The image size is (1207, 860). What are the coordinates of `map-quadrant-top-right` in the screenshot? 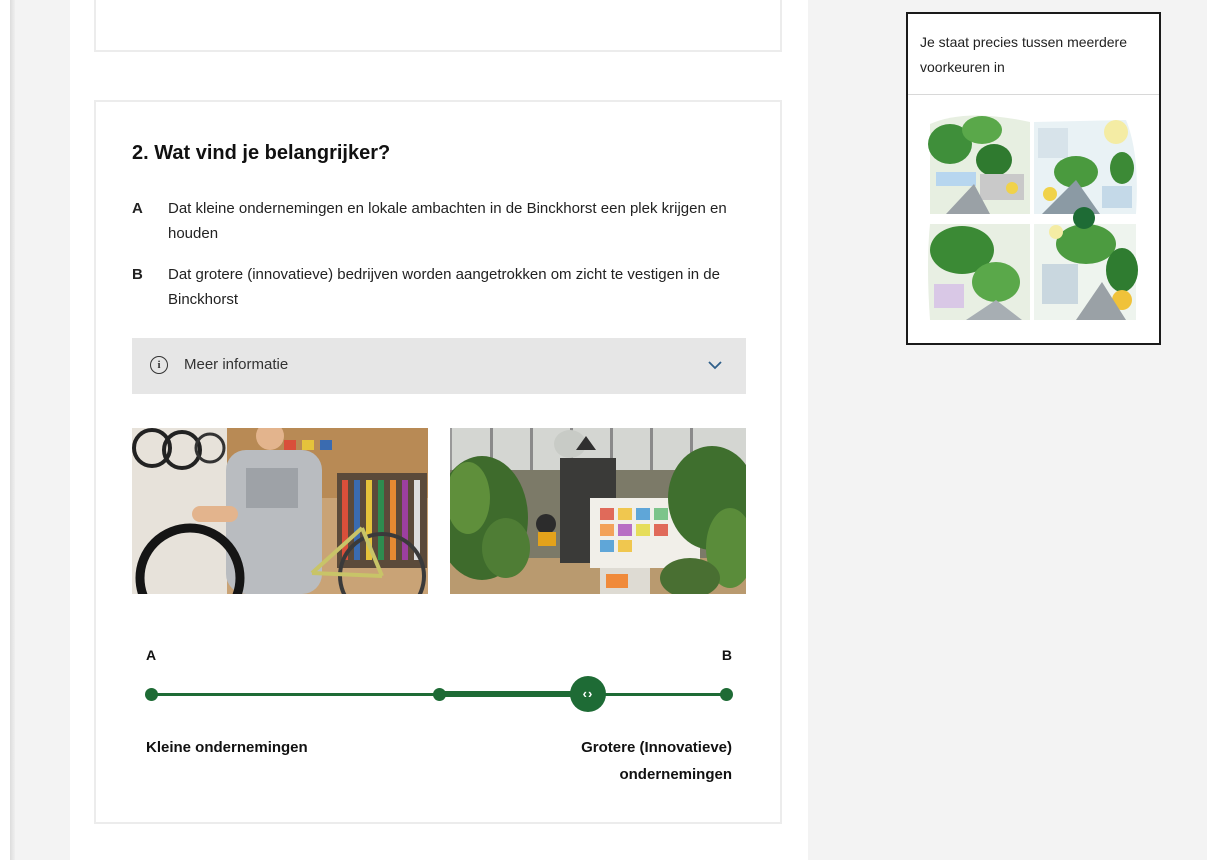 It's located at (1085, 167).